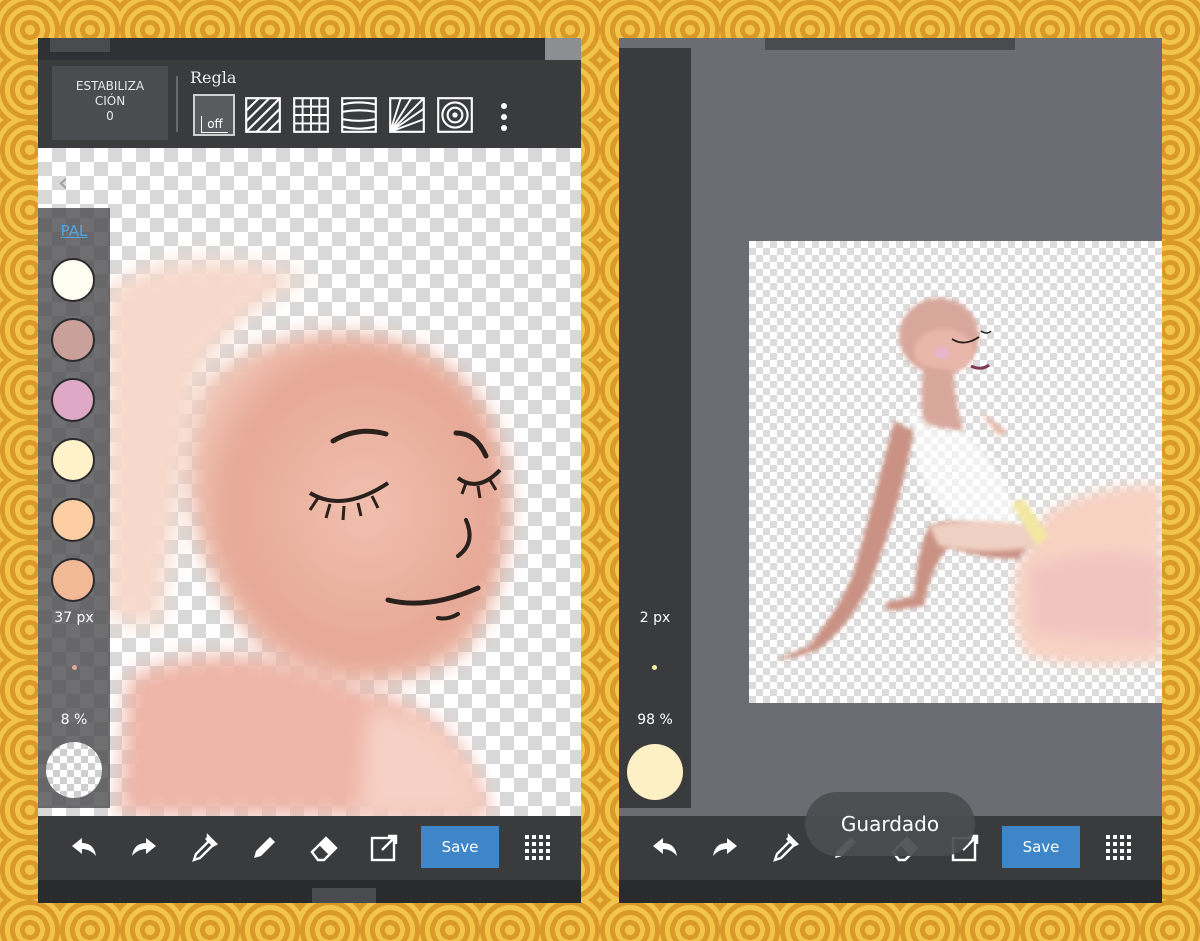 The image size is (1200, 941). I want to click on concentric-ruler-button, so click(455, 115).